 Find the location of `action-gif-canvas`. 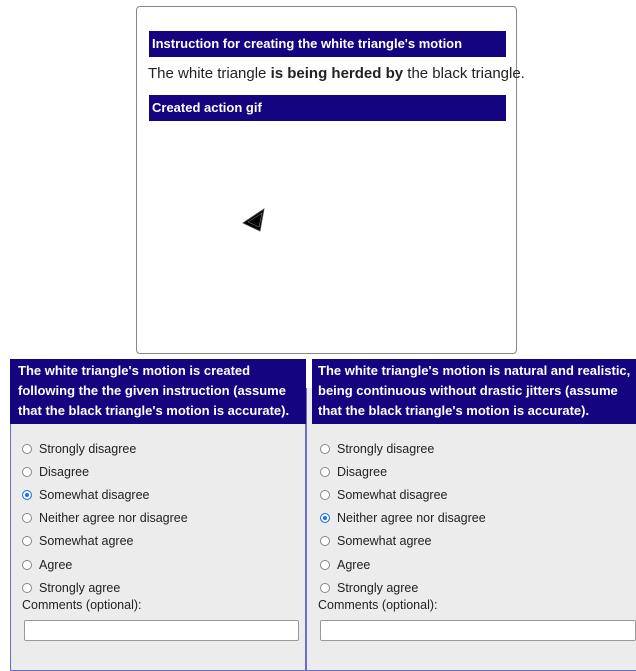

action-gif-canvas is located at coordinates (253, 220).